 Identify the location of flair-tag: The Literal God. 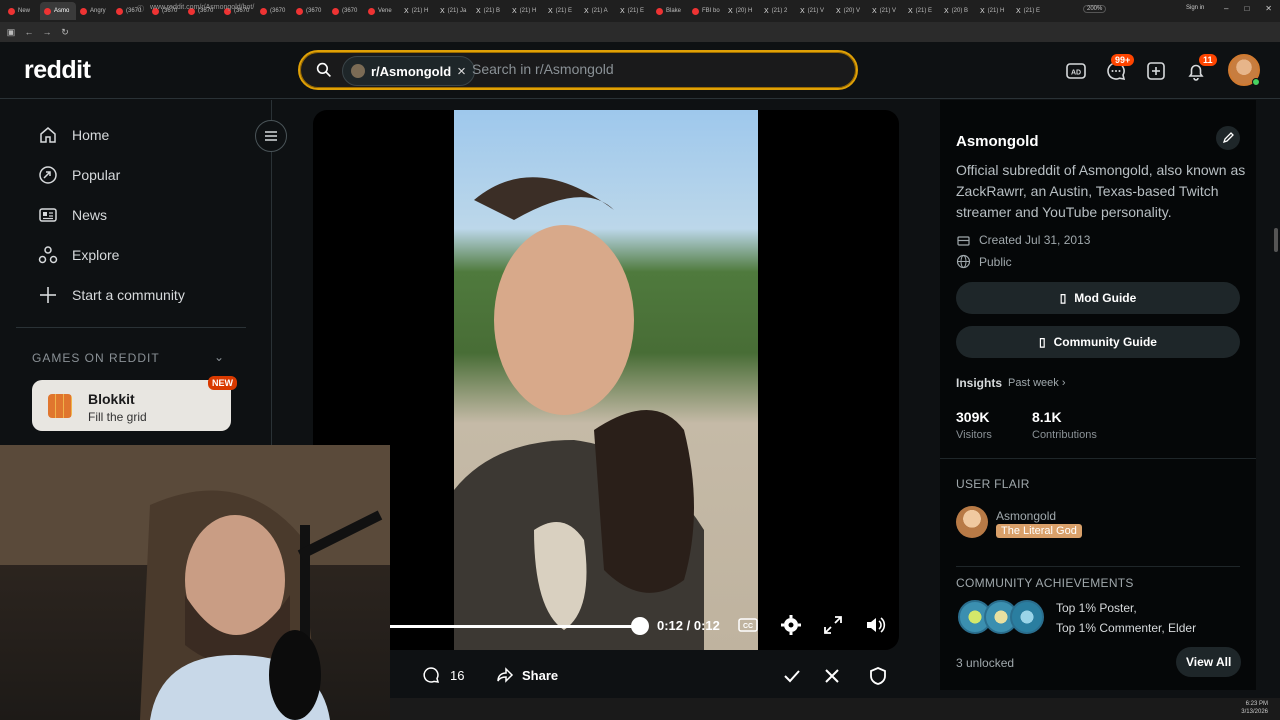
(1039, 531).